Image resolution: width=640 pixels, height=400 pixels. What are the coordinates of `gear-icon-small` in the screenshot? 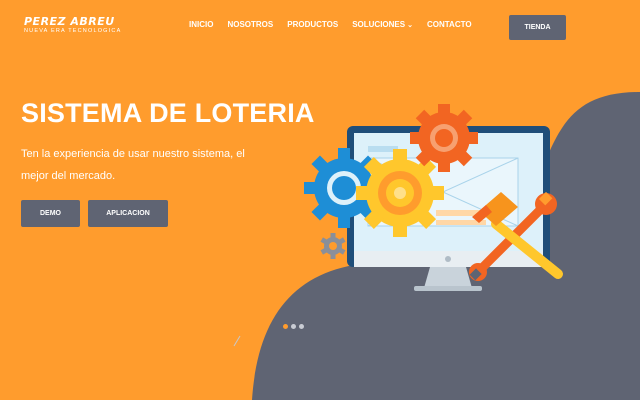 It's located at (333, 246).